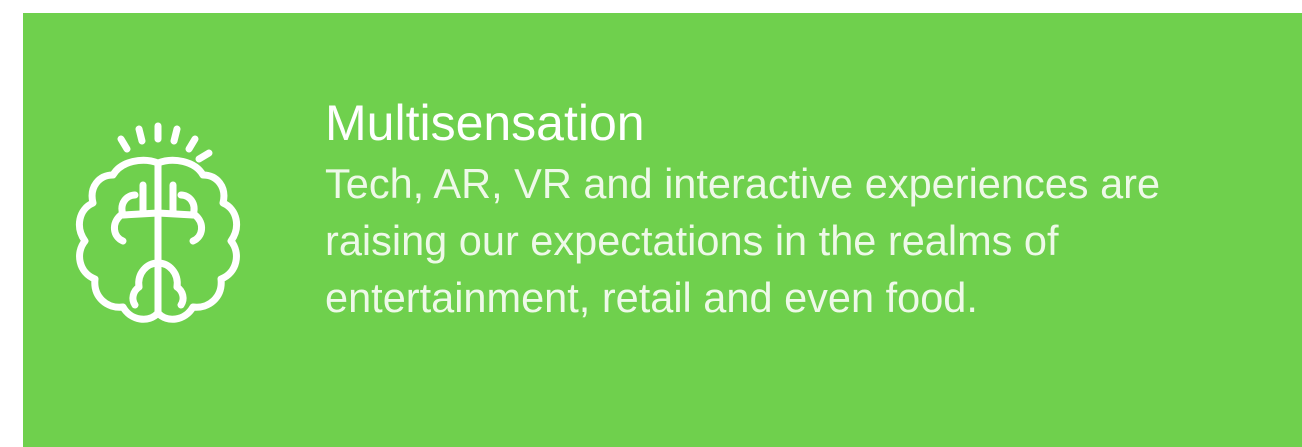  What do you see at coordinates (158, 228) in the screenshot?
I see `brain-icon` at bounding box center [158, 228].